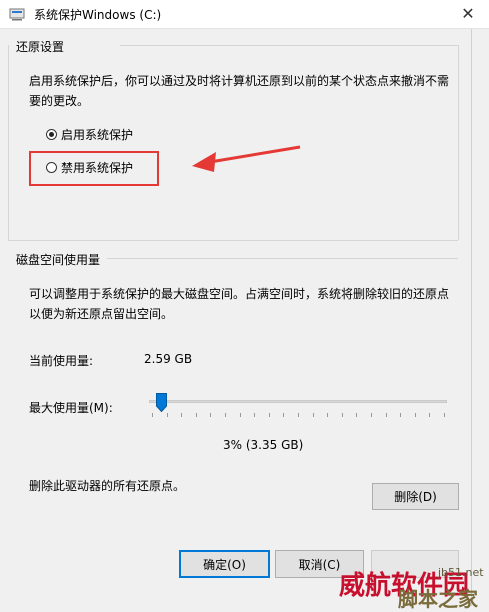 The width and height of the screenshot is (489, 612). I want to click on radio-checked-icon, so click(51, 134).